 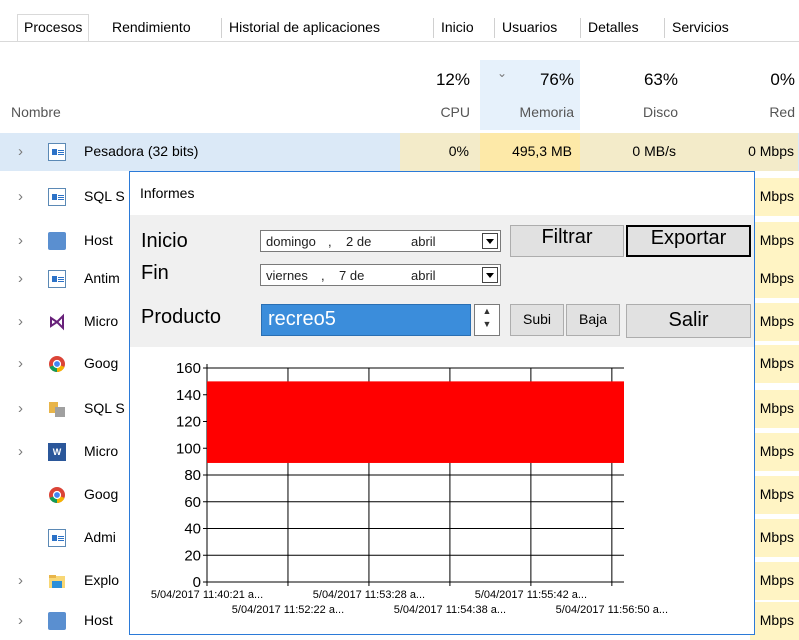 What do you see at coordinates (104, 408) in the screenshot?
I see `process-name: SQL S` at bounding box center [104, 408].